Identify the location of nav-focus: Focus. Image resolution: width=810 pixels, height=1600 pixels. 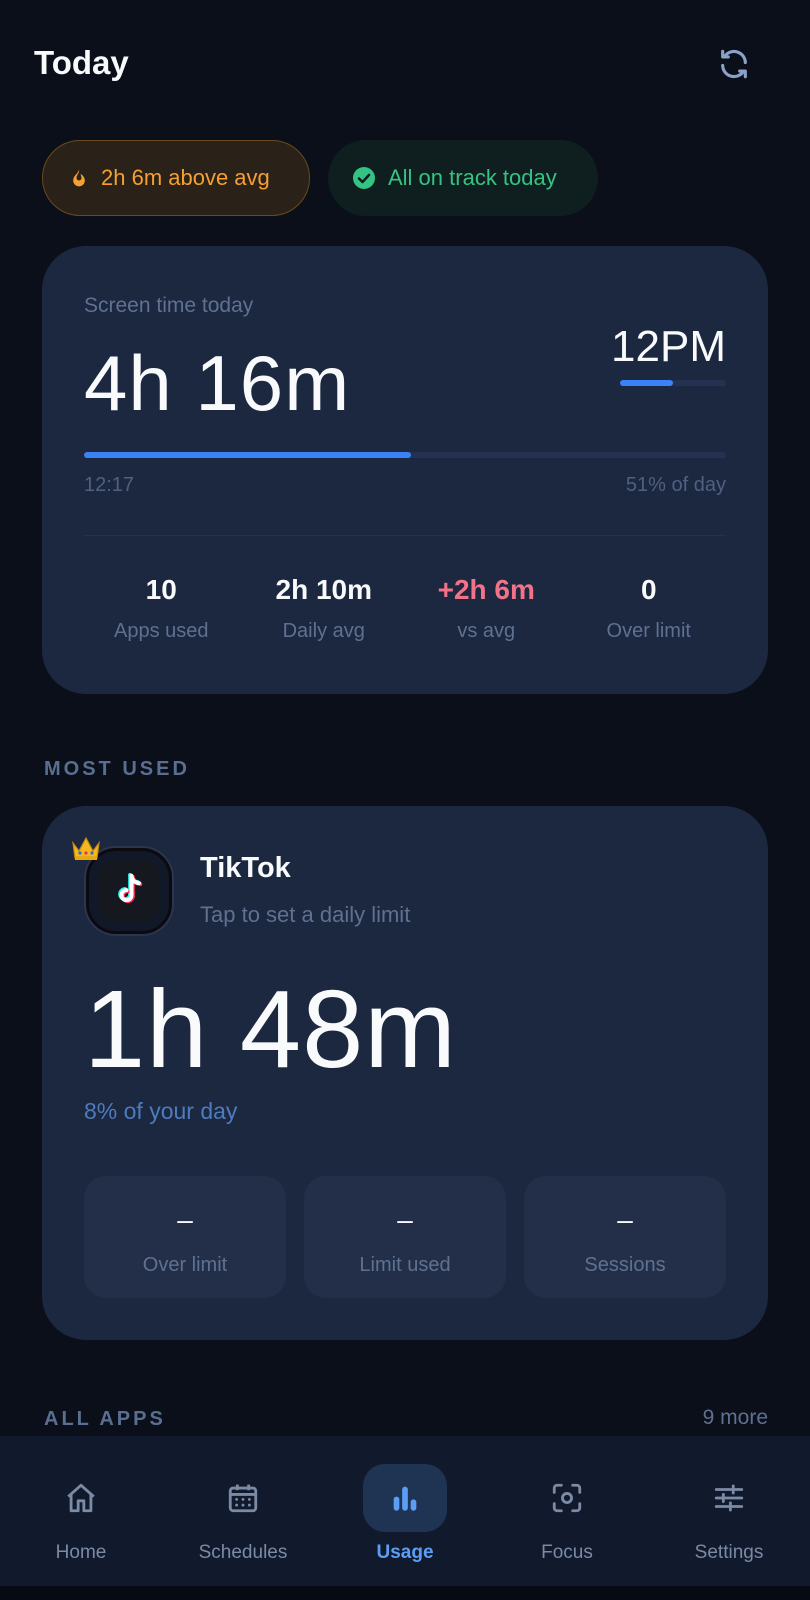
(567, 1511).